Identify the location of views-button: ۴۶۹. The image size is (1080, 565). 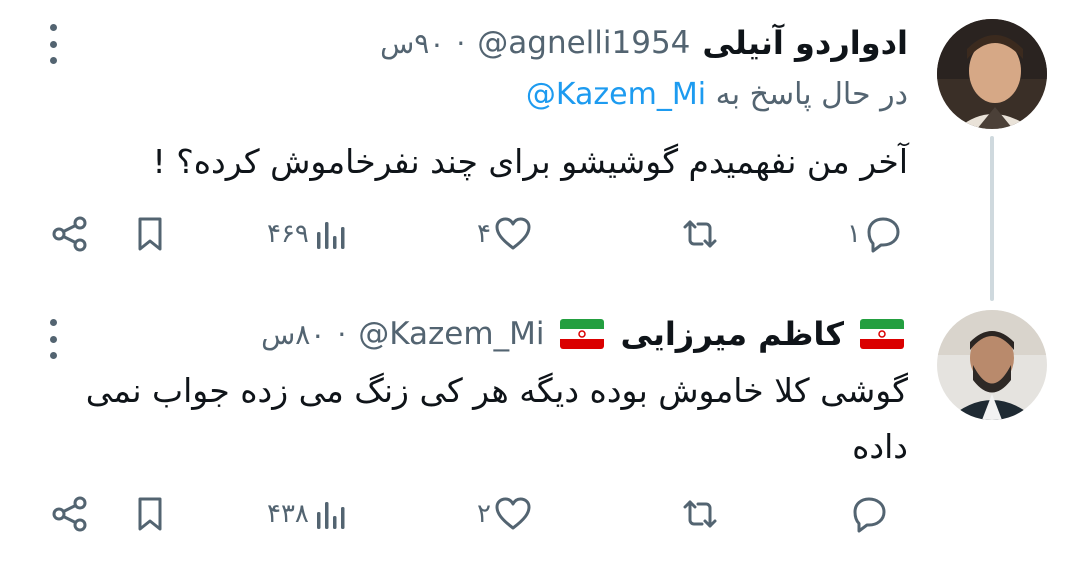
(308, 234).